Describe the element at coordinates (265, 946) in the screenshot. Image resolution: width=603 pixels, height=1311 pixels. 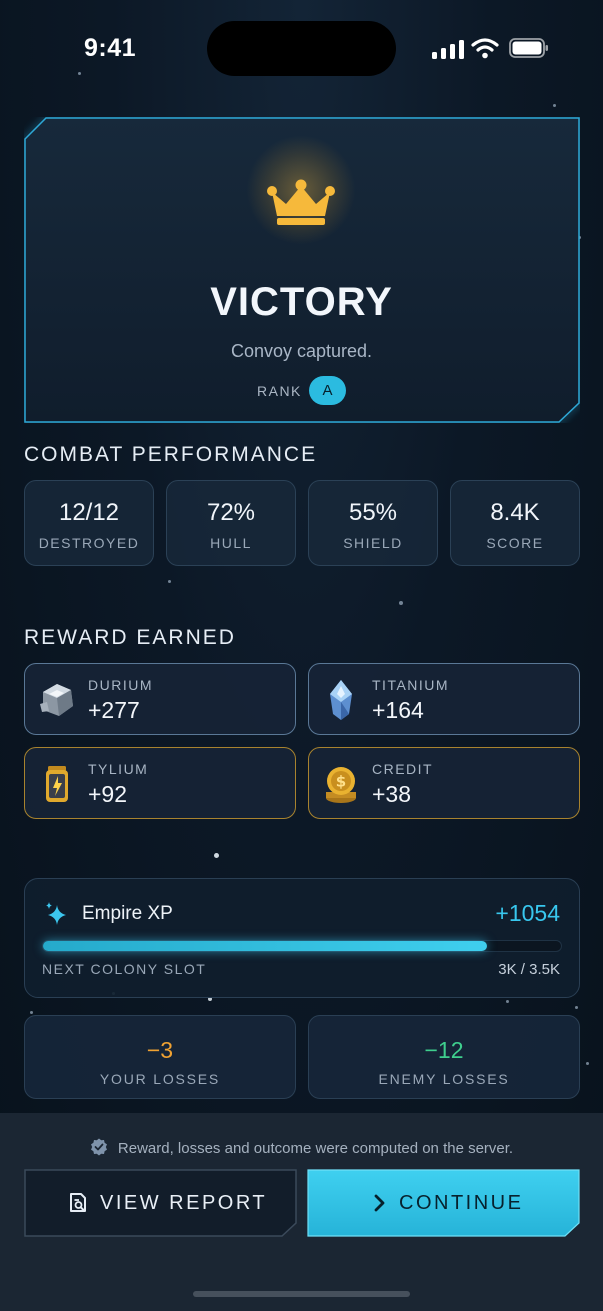
I see `xp-progress-fill` at that location.